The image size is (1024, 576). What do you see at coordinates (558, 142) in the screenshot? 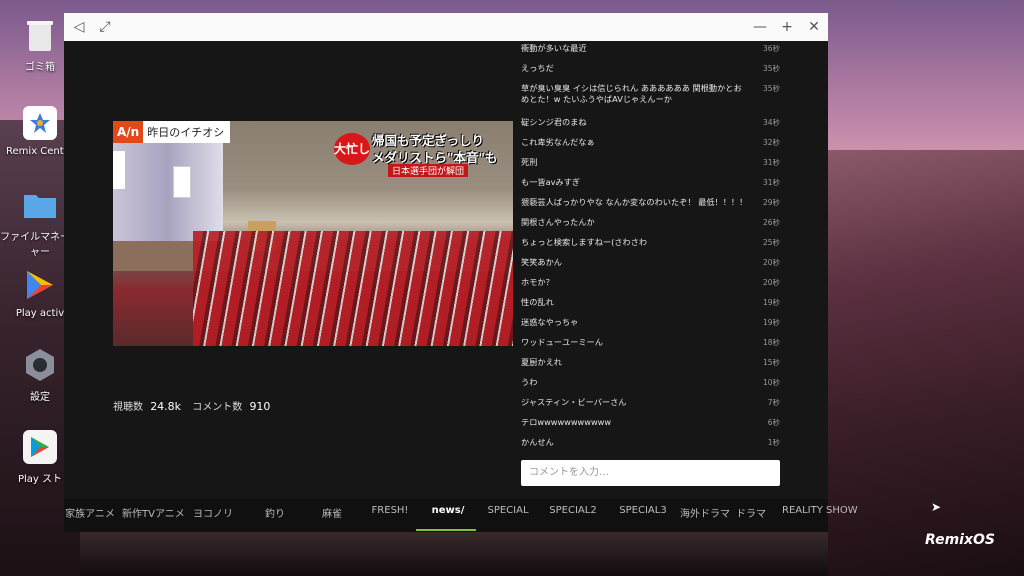
I see `comment-text: これ卑劣なんだなぁ` at bounding box center [558, 142].